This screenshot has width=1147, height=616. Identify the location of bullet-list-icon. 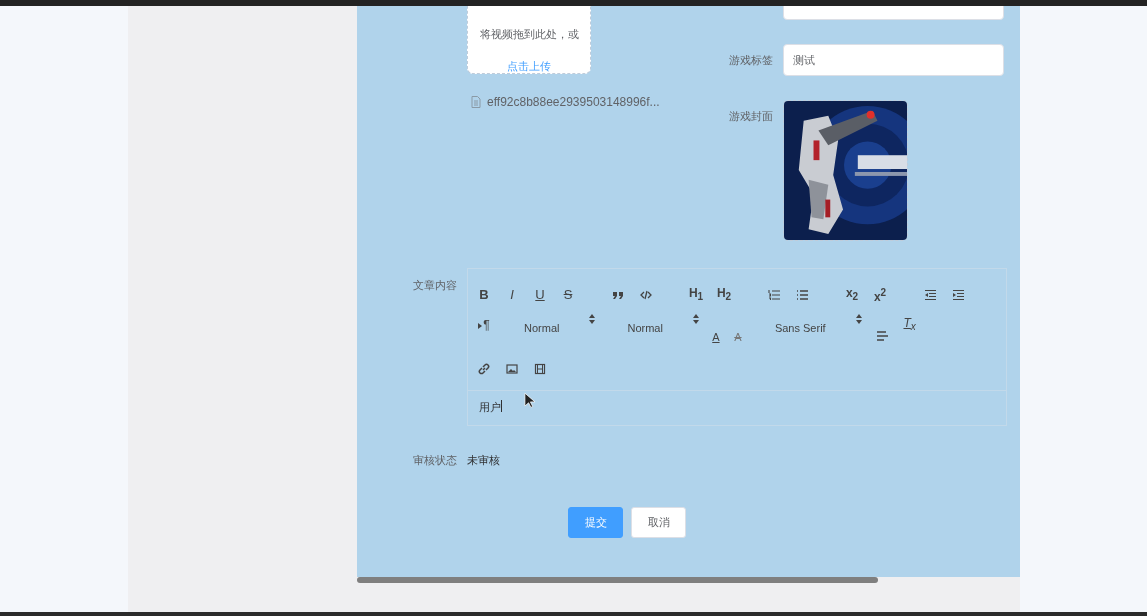
(802, 295).